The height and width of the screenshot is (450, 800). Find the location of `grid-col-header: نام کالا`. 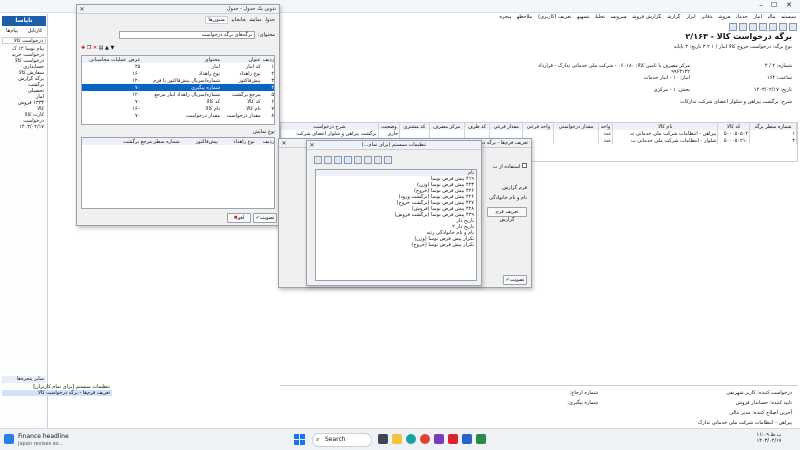

grid-col-header: نام کالا is located at coordinates (665, 126).